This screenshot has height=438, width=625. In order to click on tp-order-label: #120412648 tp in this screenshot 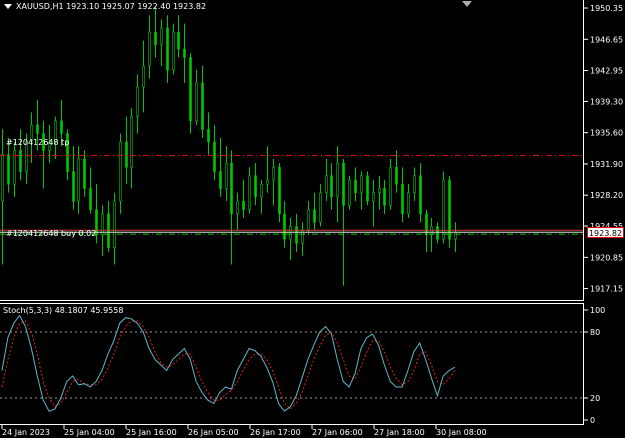, I will do `click(38, 142)`.